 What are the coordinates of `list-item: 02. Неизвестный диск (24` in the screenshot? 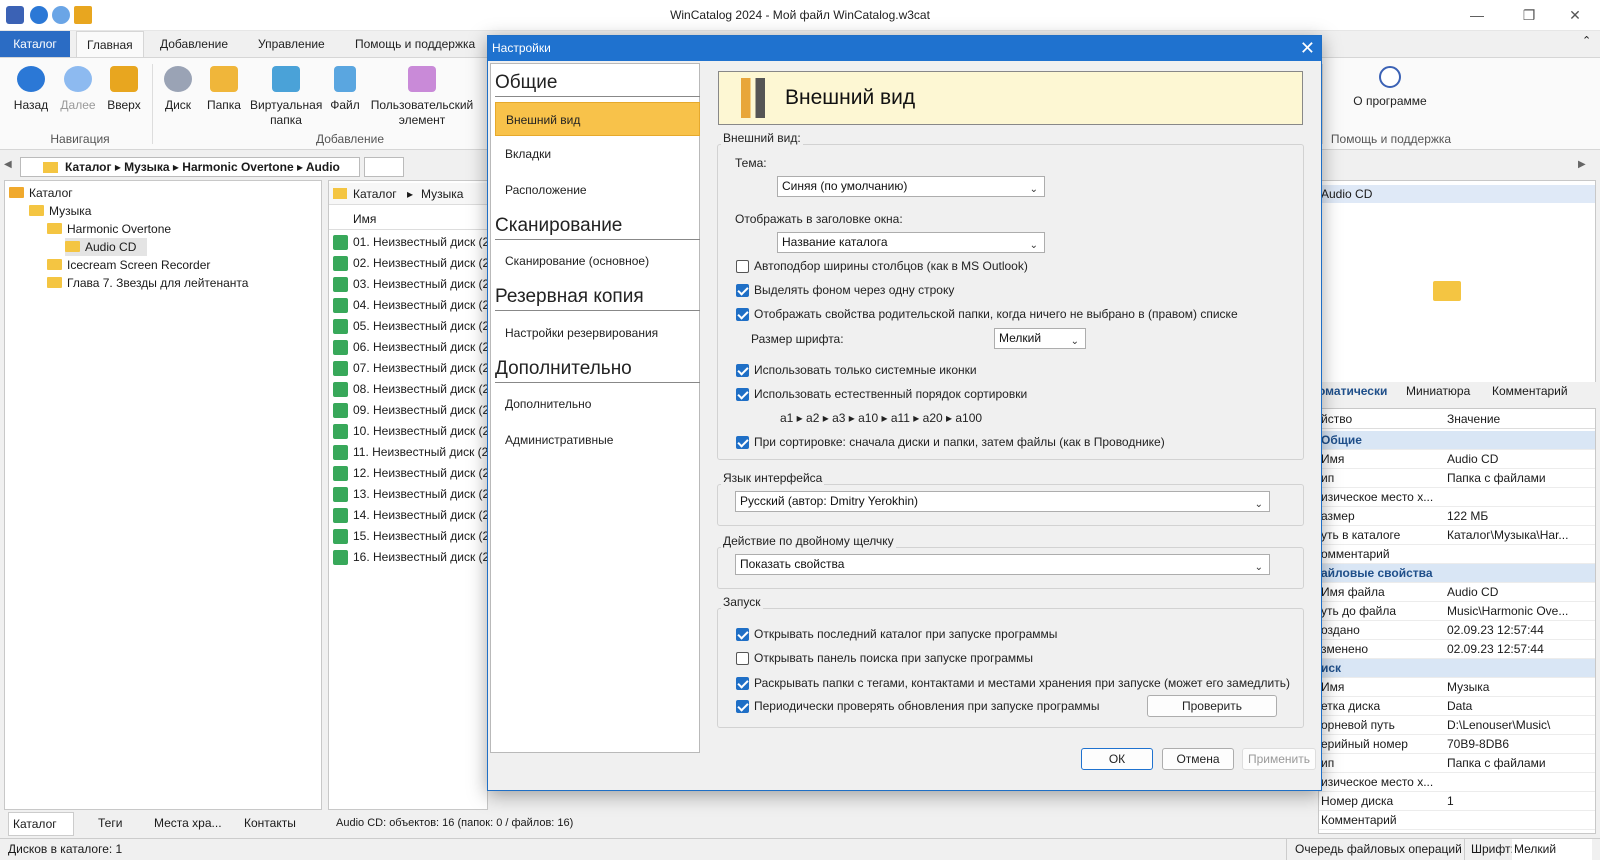 It's located at (412, 263).